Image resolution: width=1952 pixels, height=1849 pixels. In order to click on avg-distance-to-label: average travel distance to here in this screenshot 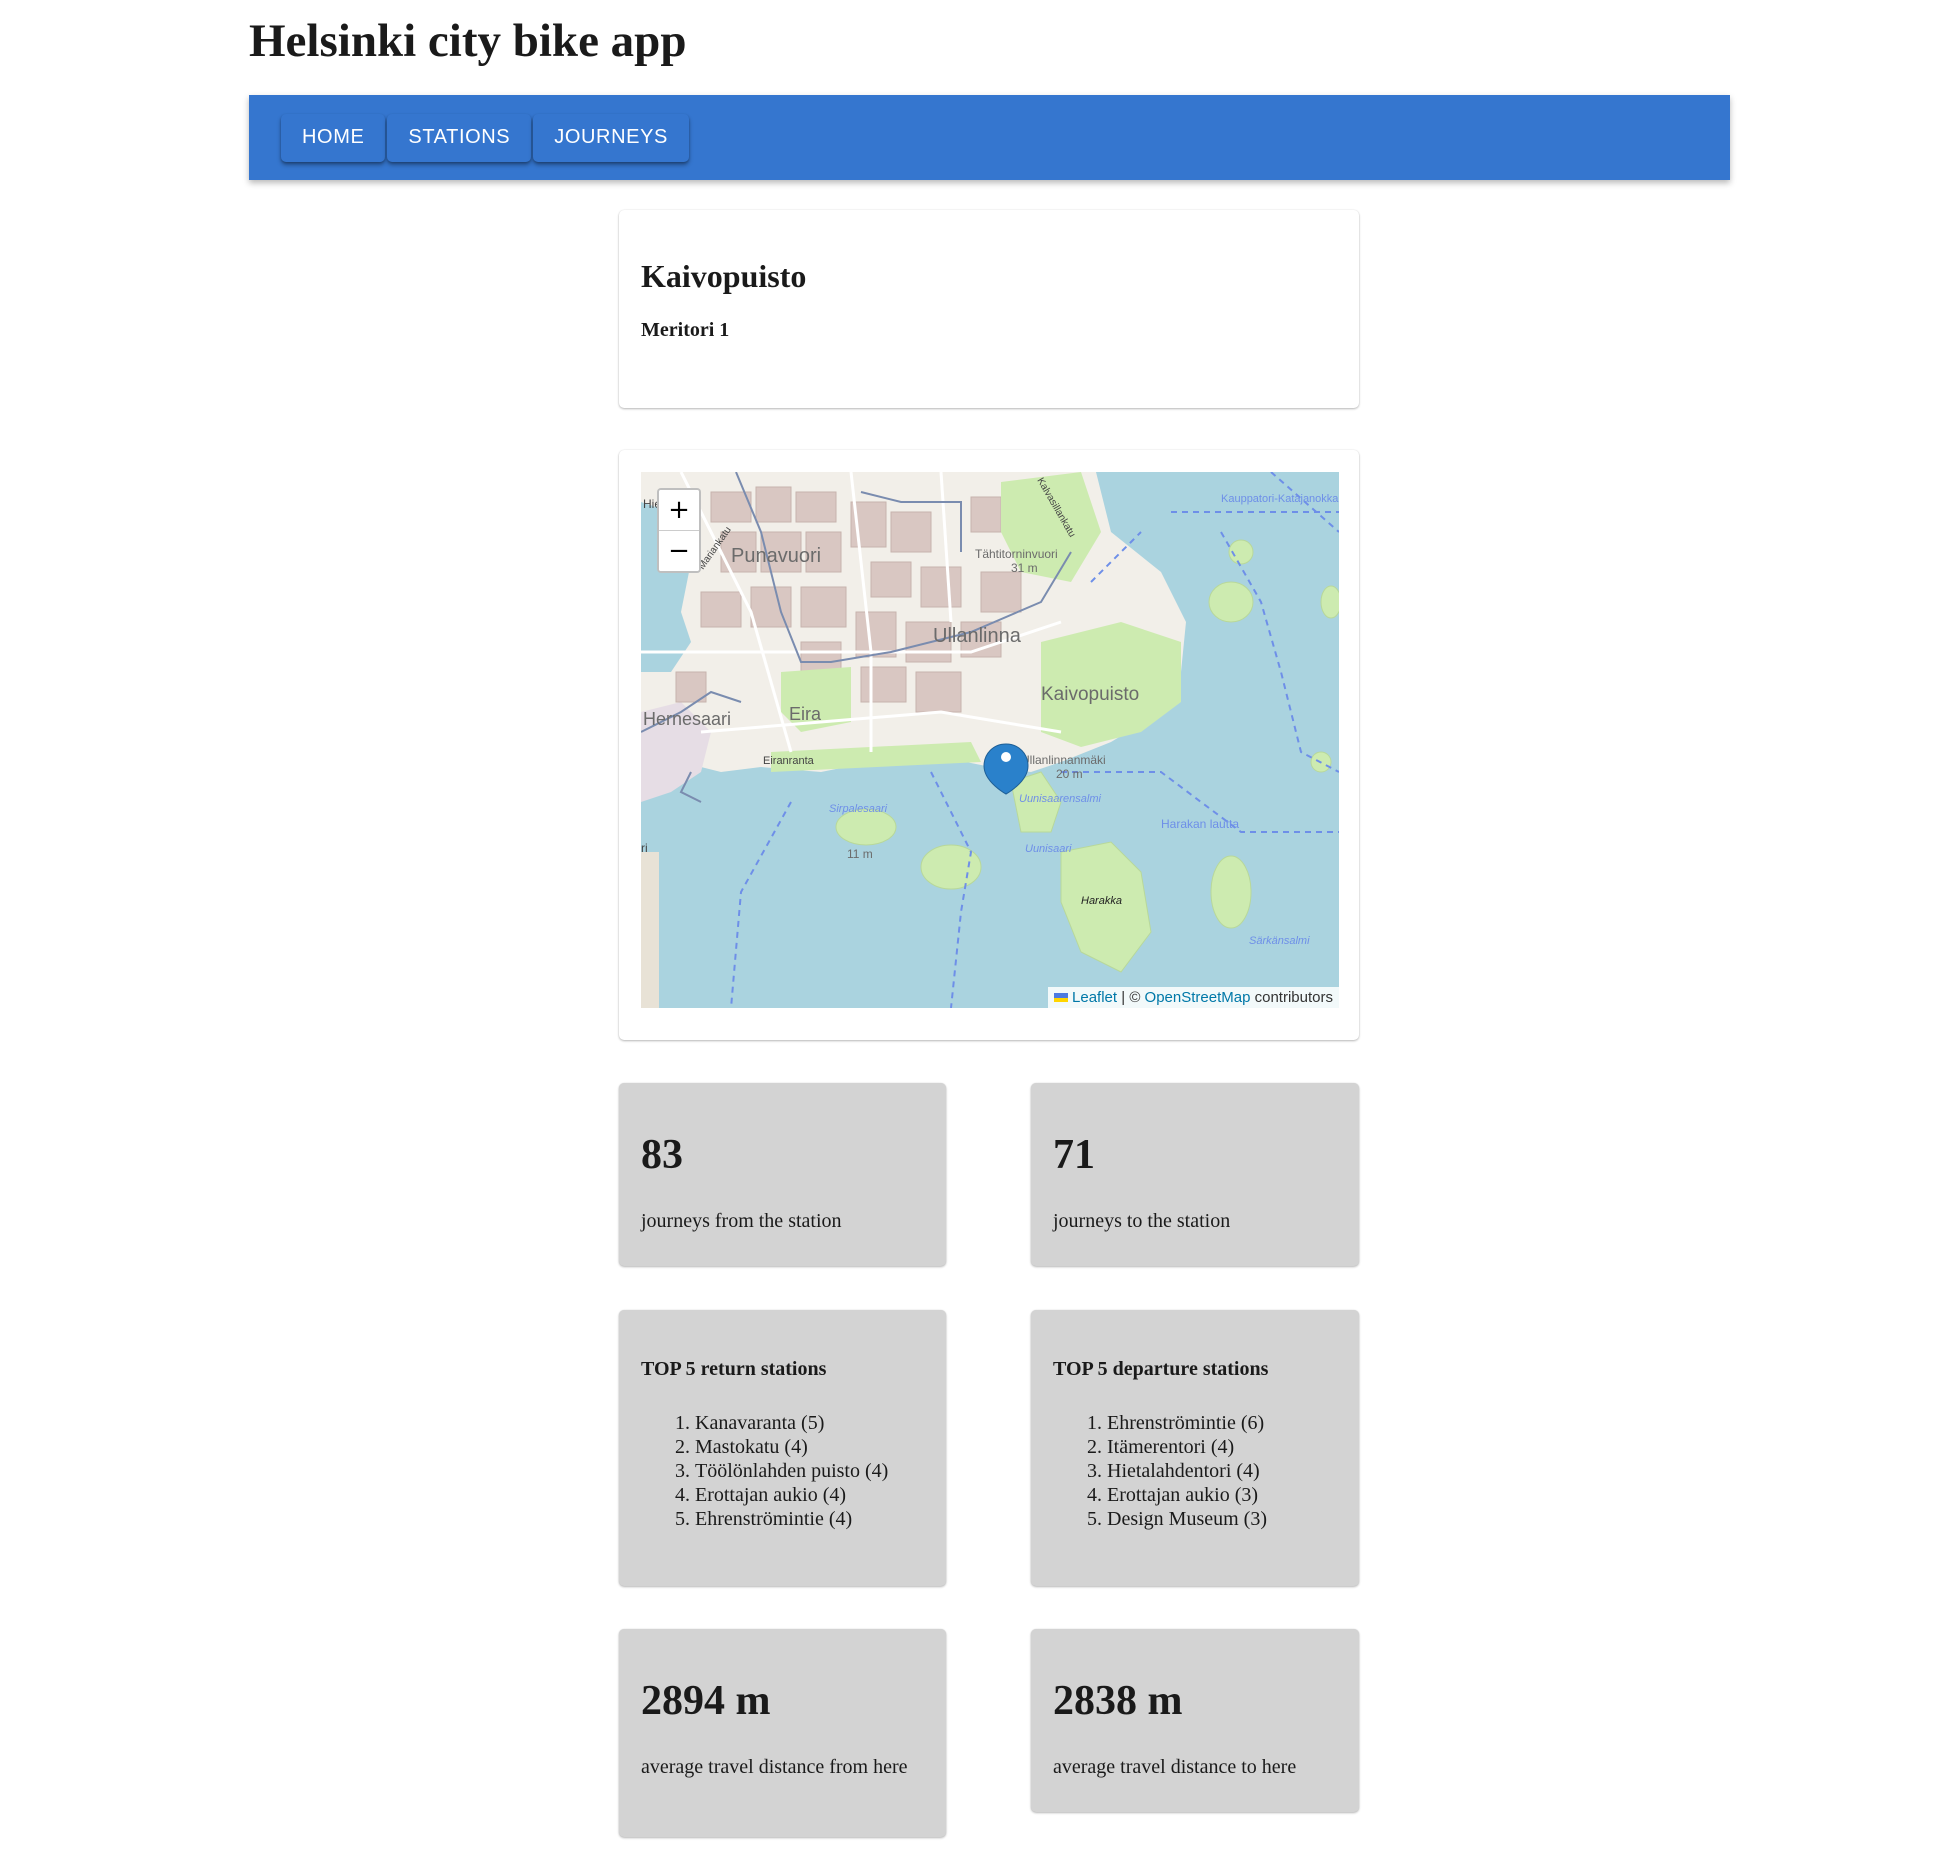, I will do `click(1175, 1767)`.